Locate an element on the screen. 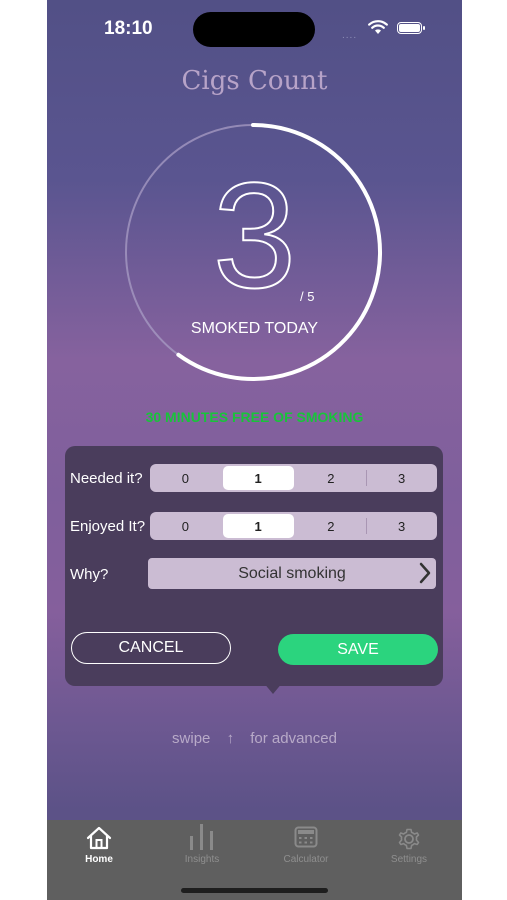  swipe-hint-suffix: for advanced is located at coordinates (293, 738).